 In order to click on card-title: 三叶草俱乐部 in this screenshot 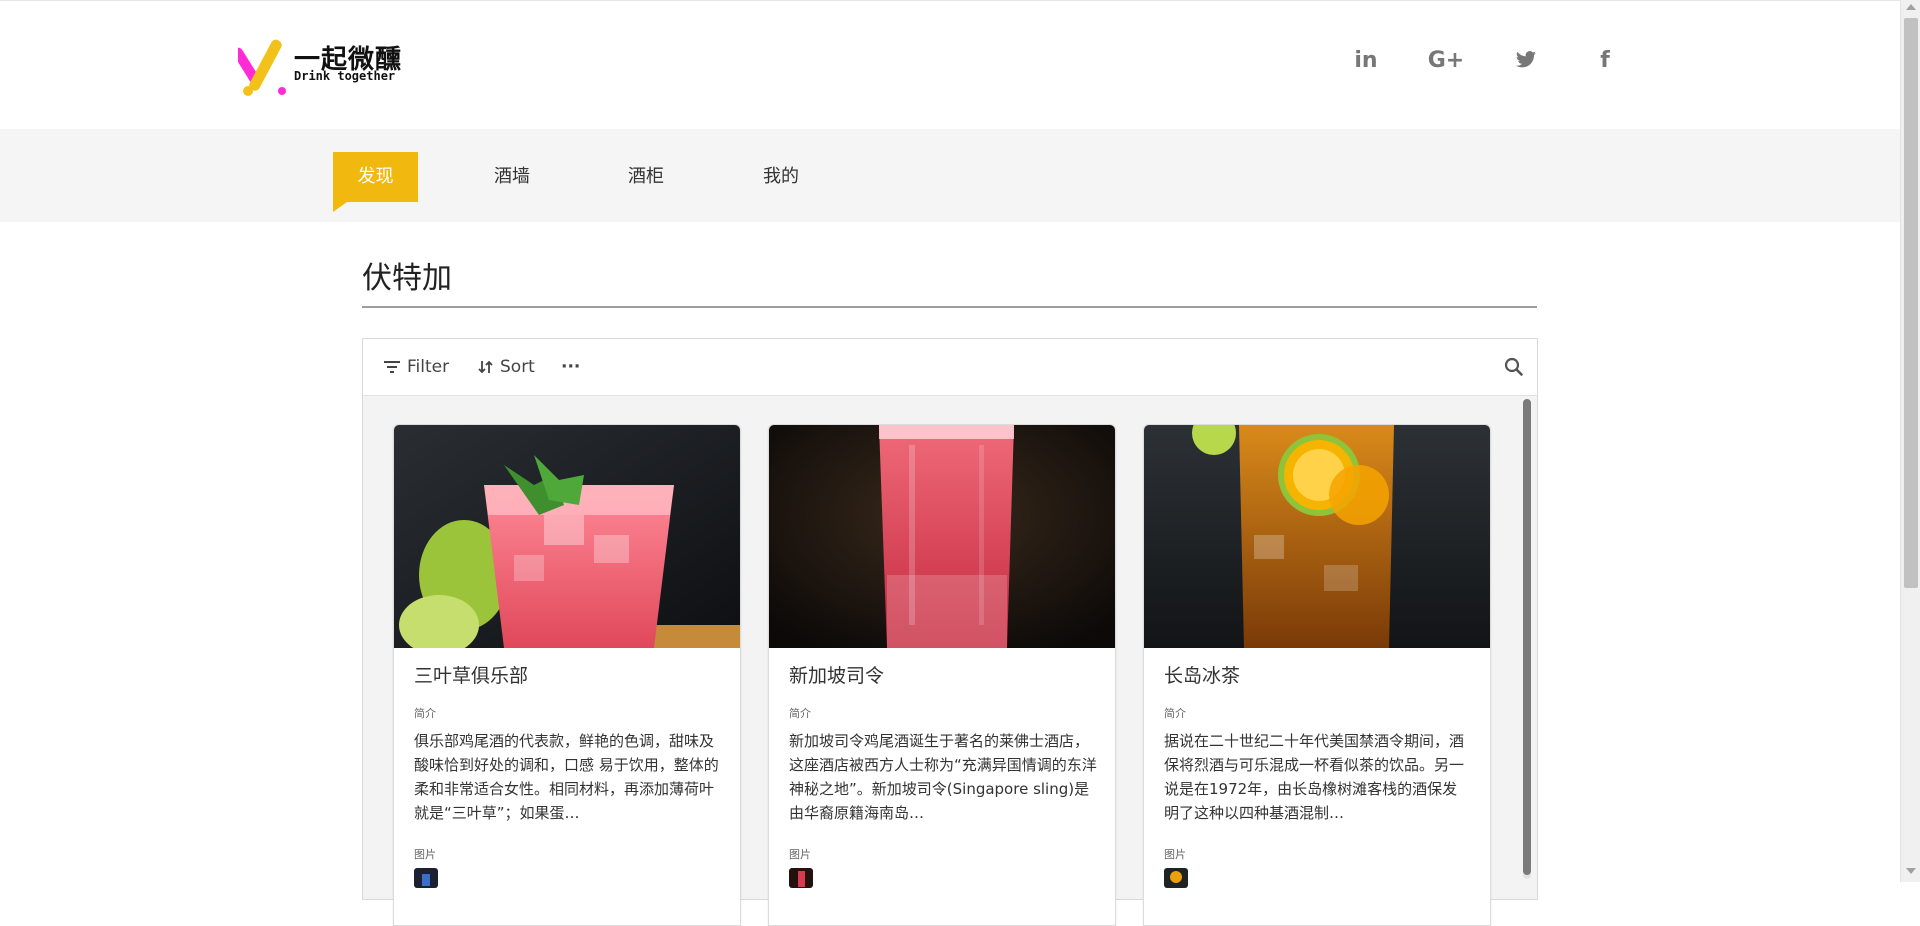, I will do `click(471, 676)`.